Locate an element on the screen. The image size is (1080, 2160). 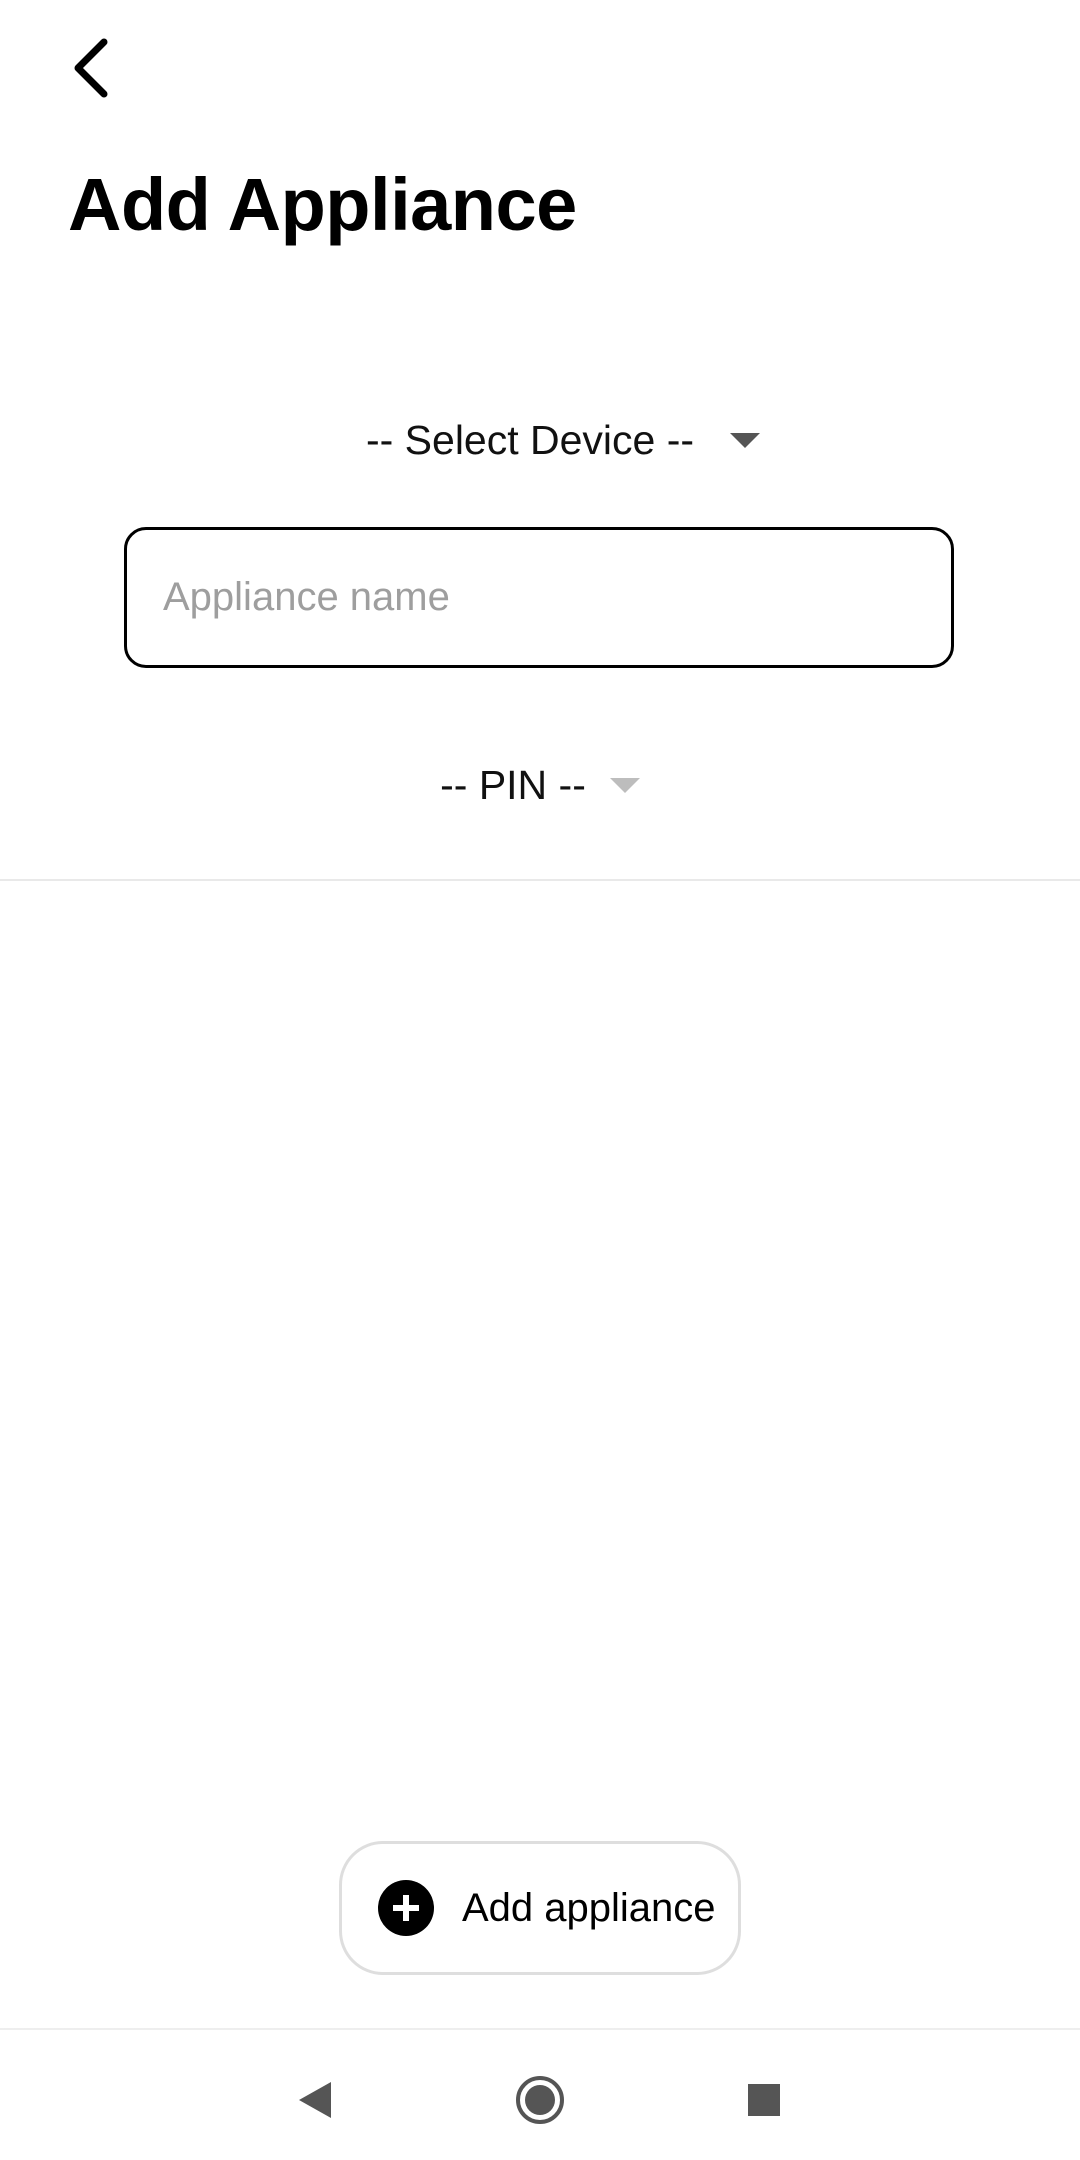
system-navigation-bar is located at coordinates (540, 2095).